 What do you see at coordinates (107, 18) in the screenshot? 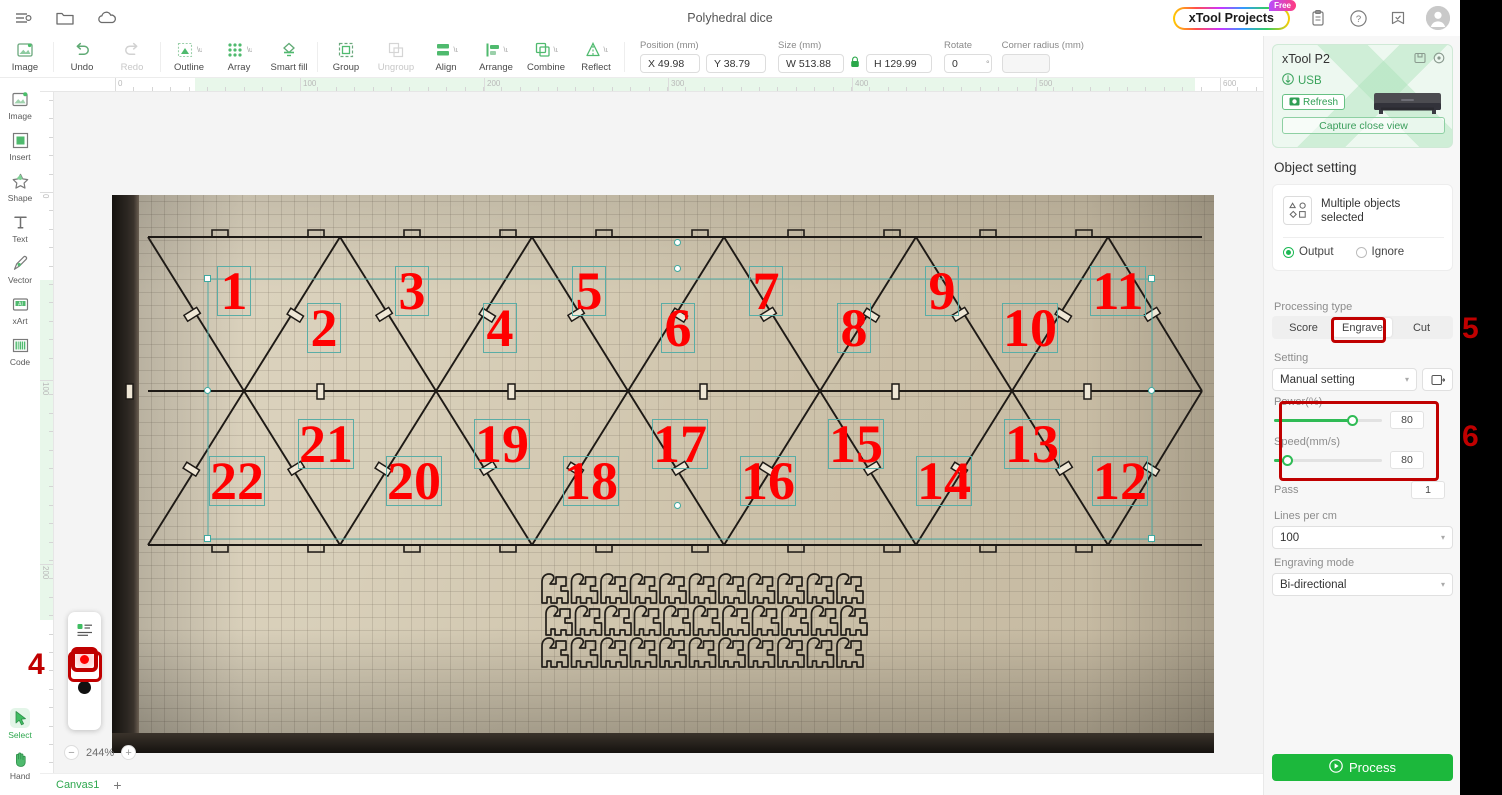
I see `cloud-icon` at bounding box center [107, 18].